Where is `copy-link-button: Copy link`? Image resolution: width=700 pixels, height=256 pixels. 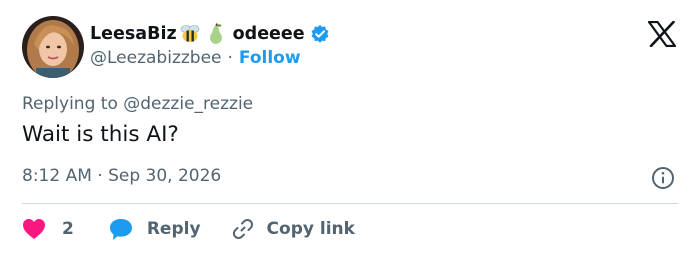
copy-link-button: Copy link is located at coordinates (293, 229).